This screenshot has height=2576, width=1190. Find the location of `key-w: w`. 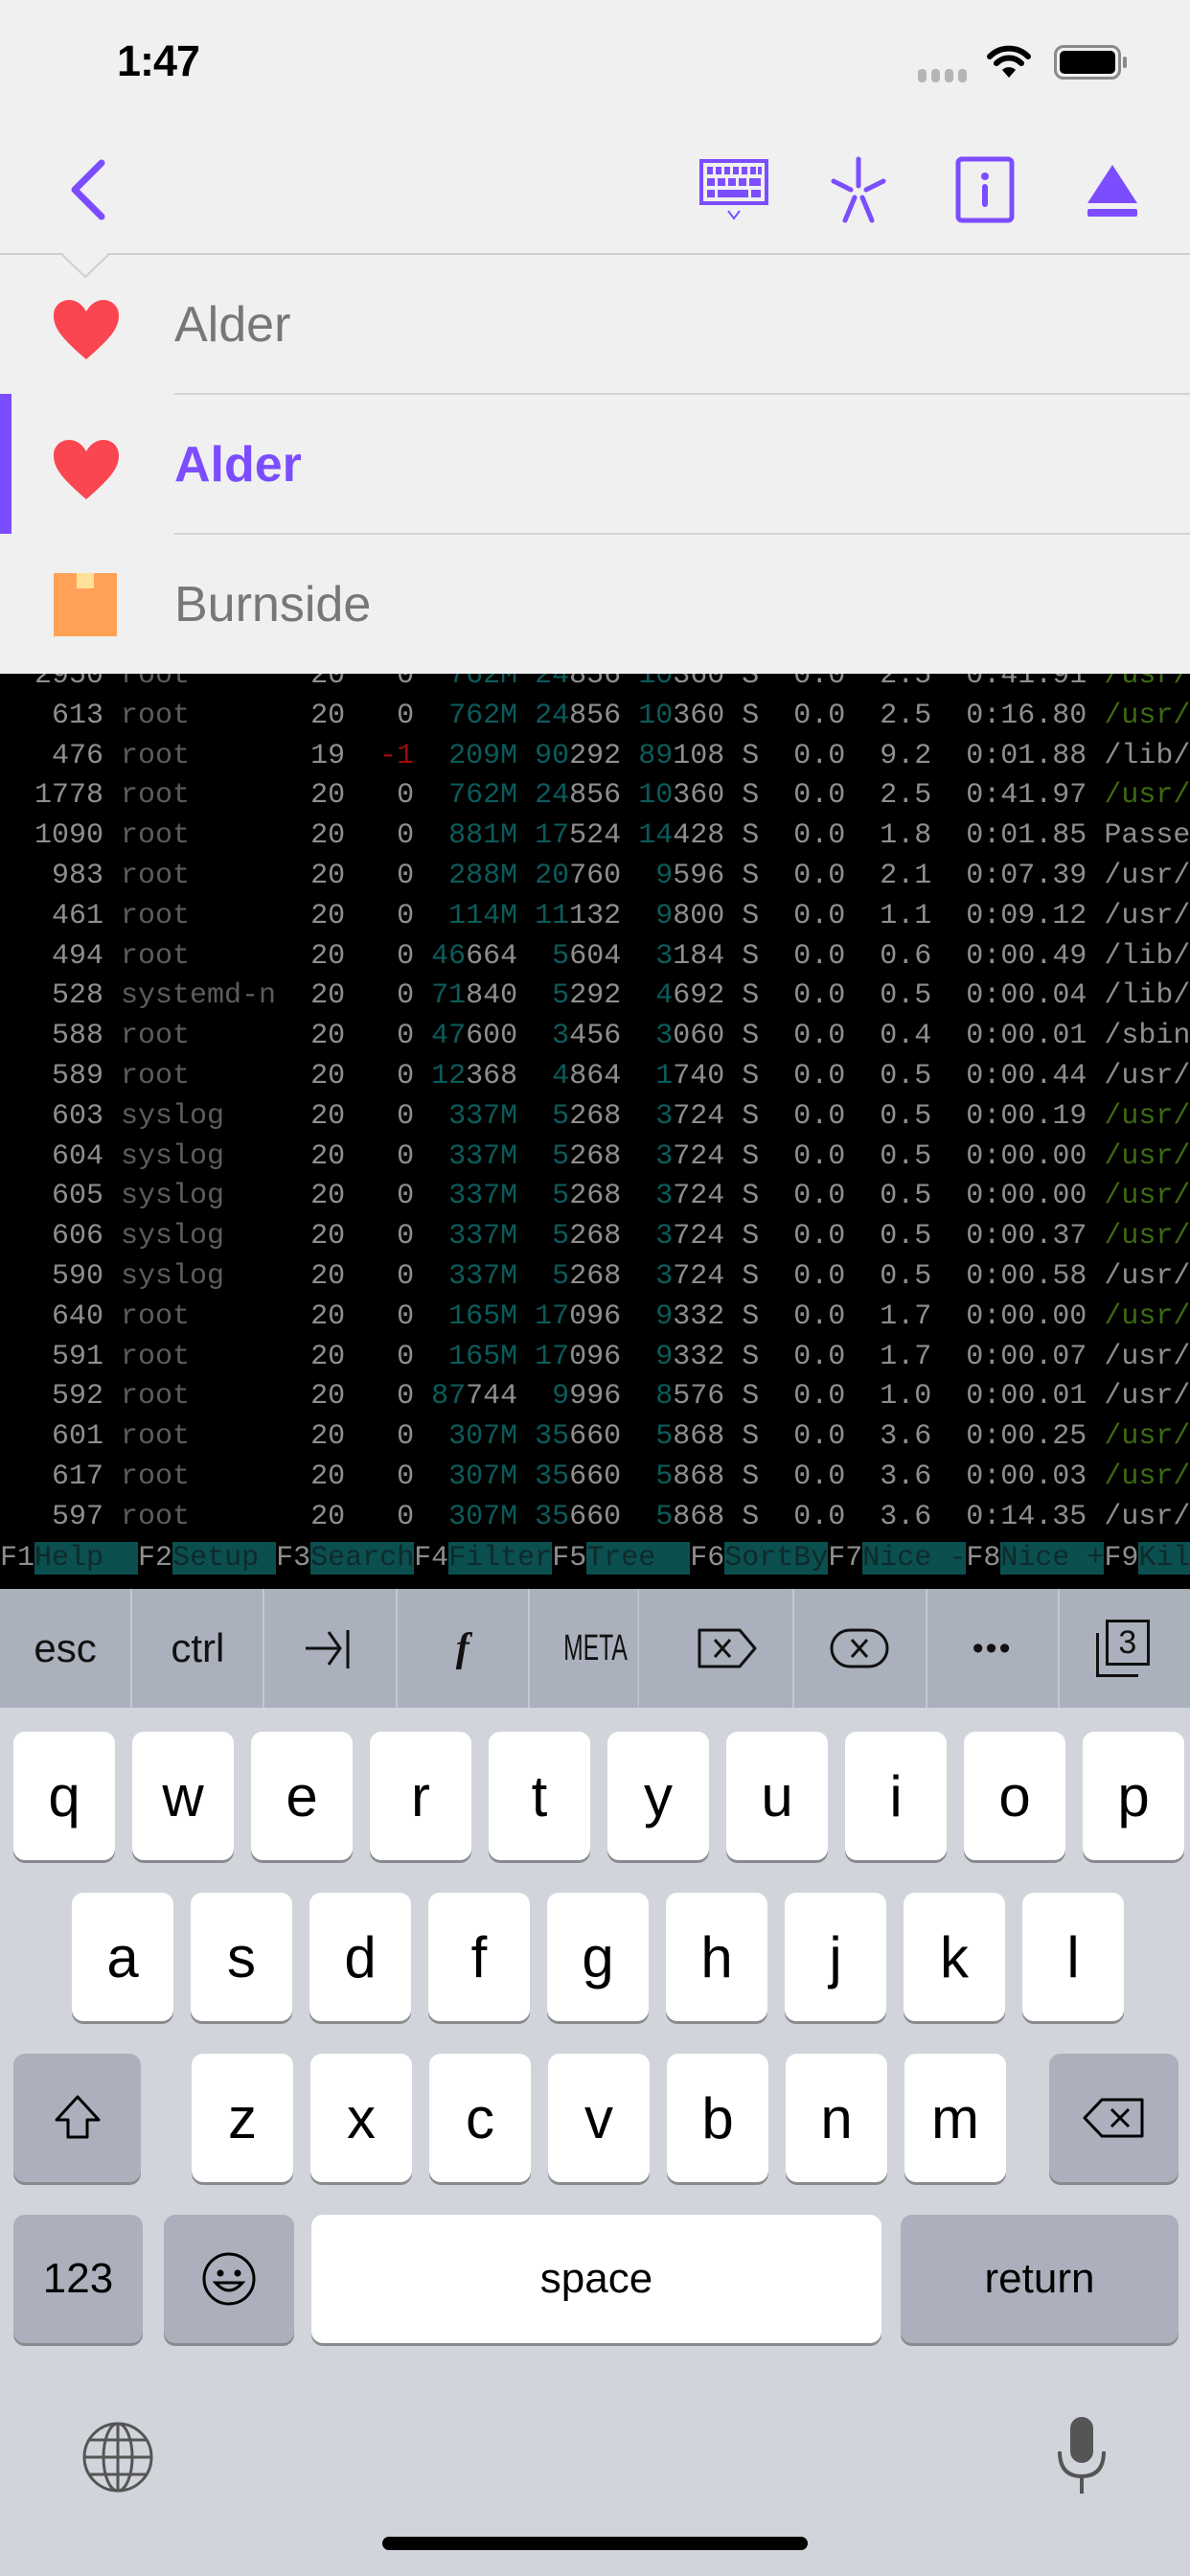

key-w: w is located at coordinates (183, 1796).